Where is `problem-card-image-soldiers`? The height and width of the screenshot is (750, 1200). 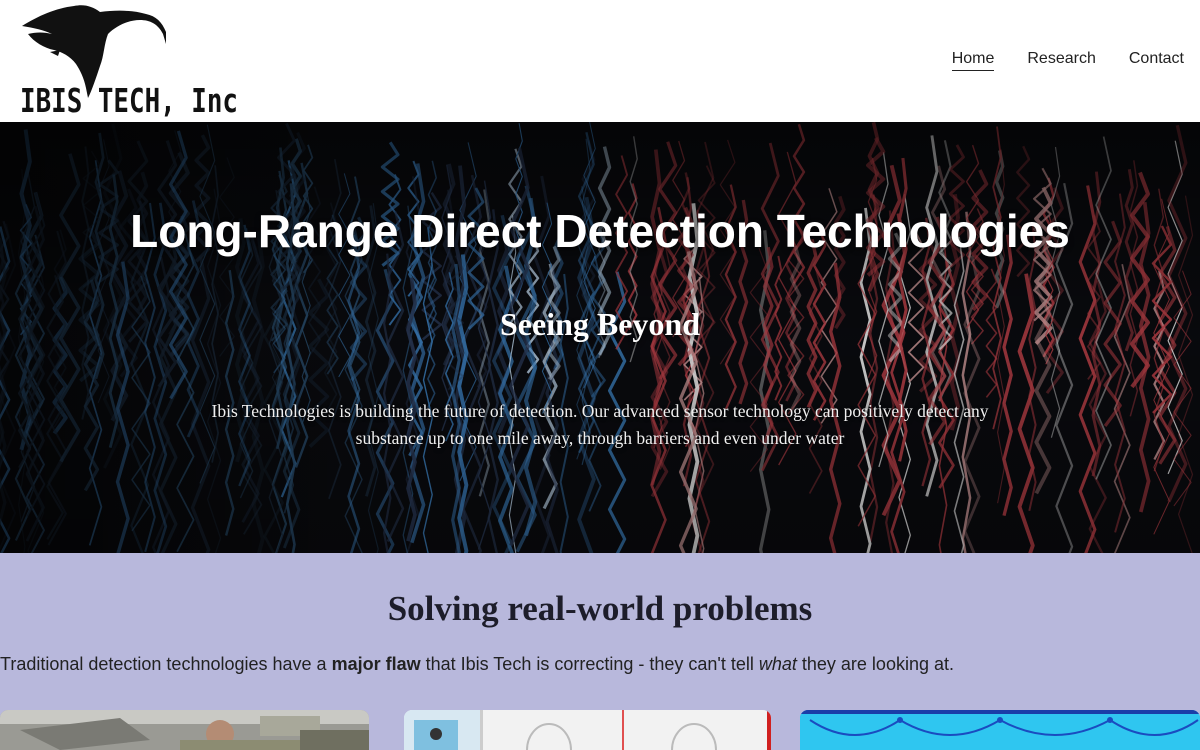
problem-card-image-soldiers is located at coordinates (184, 730).